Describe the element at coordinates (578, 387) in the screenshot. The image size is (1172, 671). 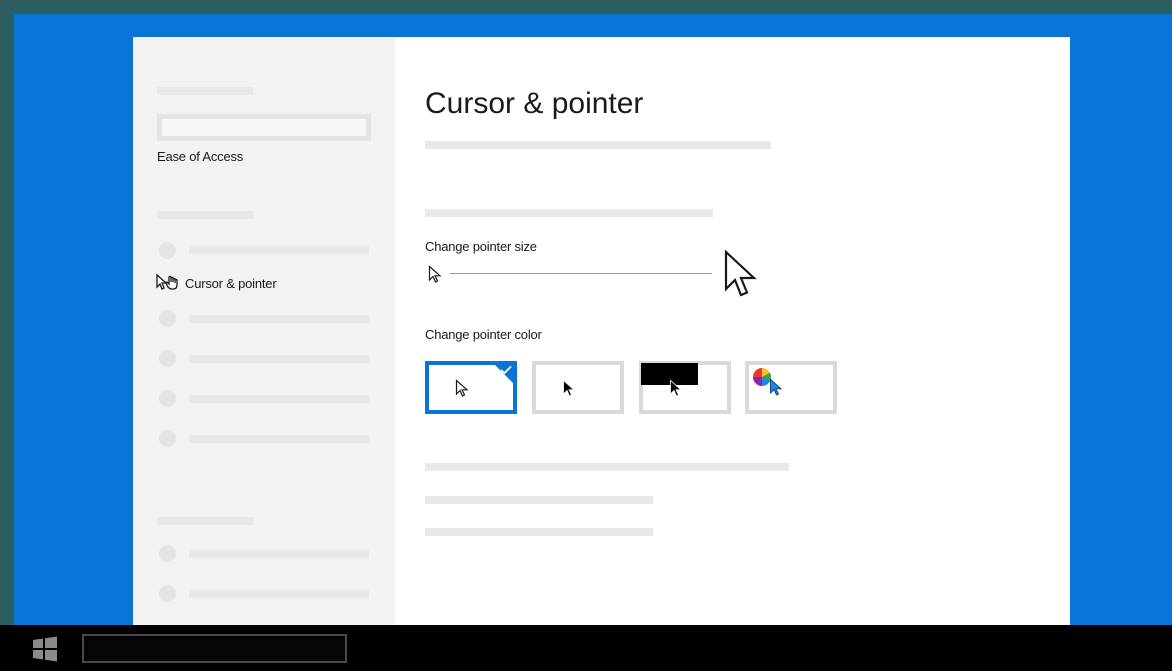
I see `pointer-color-black-option` at that location.